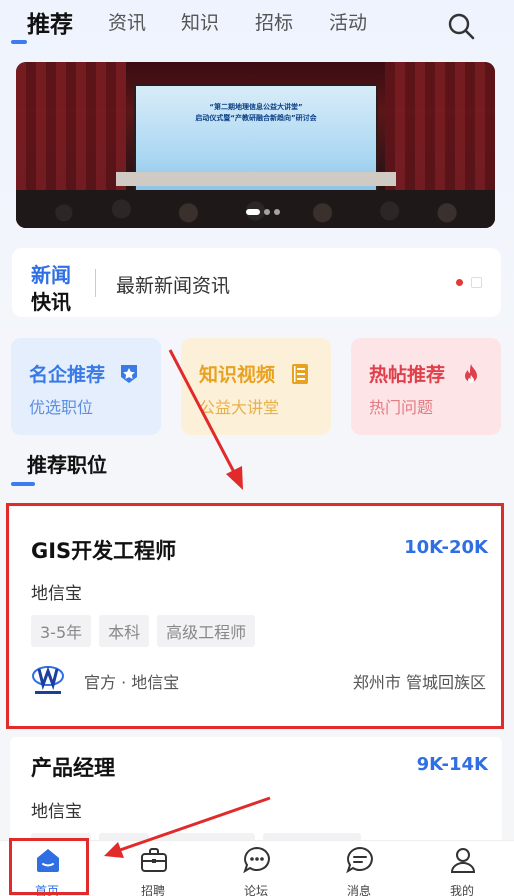 This screenshot has width=514, height=896. I want to click on nav-label: 招聘, so click(152, 890).